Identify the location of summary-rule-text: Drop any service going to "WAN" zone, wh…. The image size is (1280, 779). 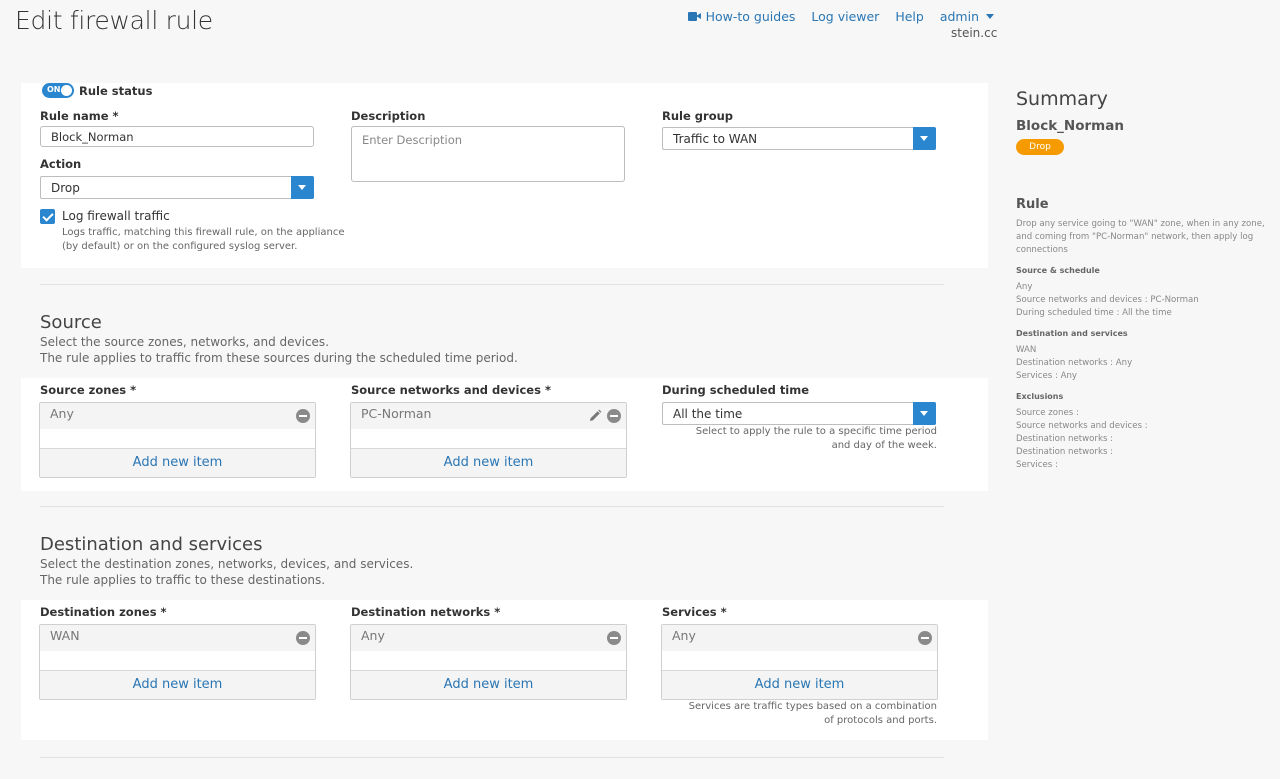
(1140, 237).